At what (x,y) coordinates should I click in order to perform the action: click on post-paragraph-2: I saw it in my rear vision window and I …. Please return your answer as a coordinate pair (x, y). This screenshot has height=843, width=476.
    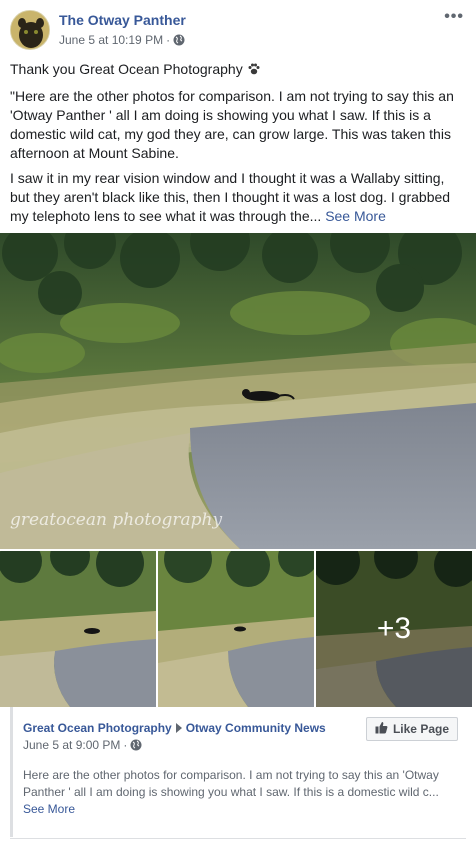
    Looking at the image, I should click on (238, 197).